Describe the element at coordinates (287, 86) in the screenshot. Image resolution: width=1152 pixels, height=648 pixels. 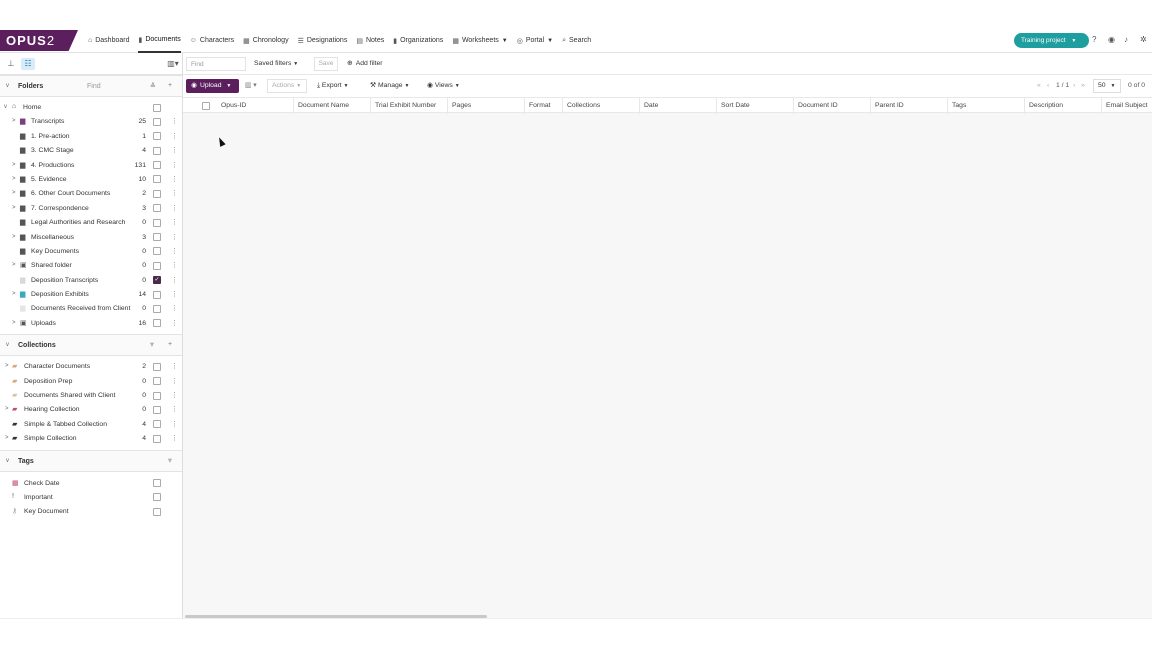
I see `actions-dropdown: Actions ▼` at that location.